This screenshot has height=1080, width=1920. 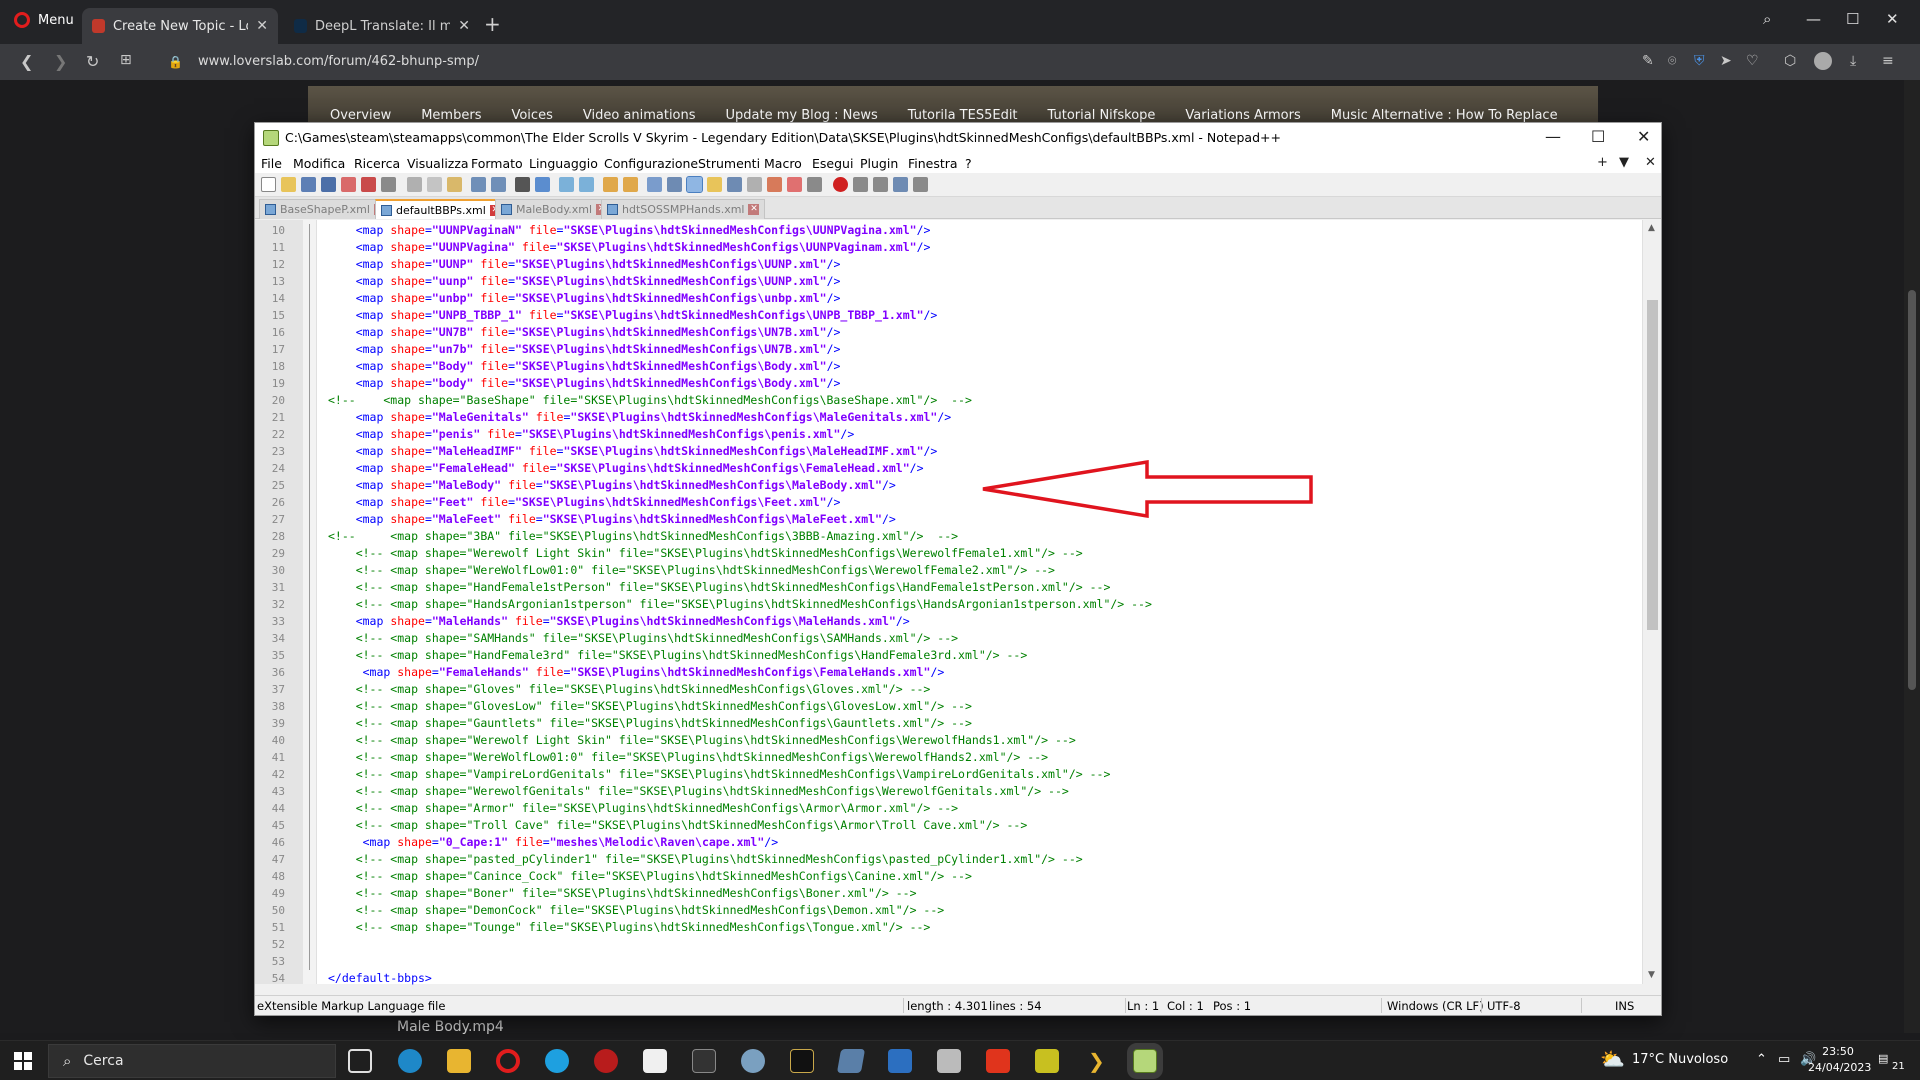 What do you see at coordinates (683, 209) in the screenshot?
I see `file-tab-hdtsossmphands: hdtSOSSMPHands.xml ✕` at bounding box center [683, 209].